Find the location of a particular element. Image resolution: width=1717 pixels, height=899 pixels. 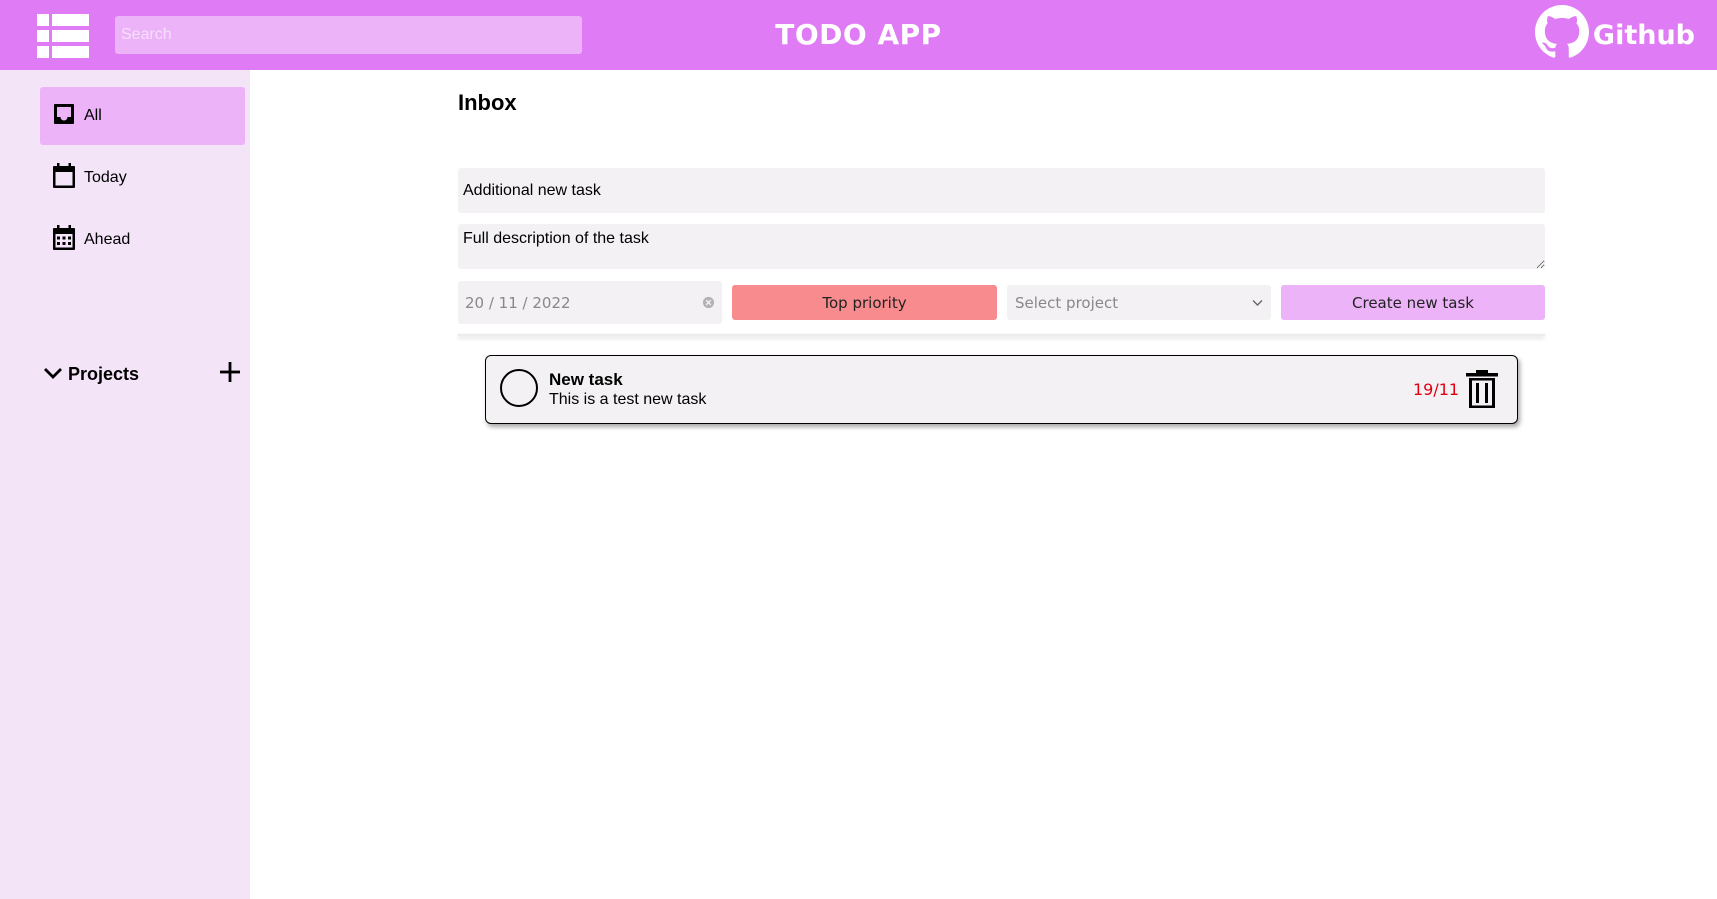

task-title-input is located at coordinates (1001, 190).